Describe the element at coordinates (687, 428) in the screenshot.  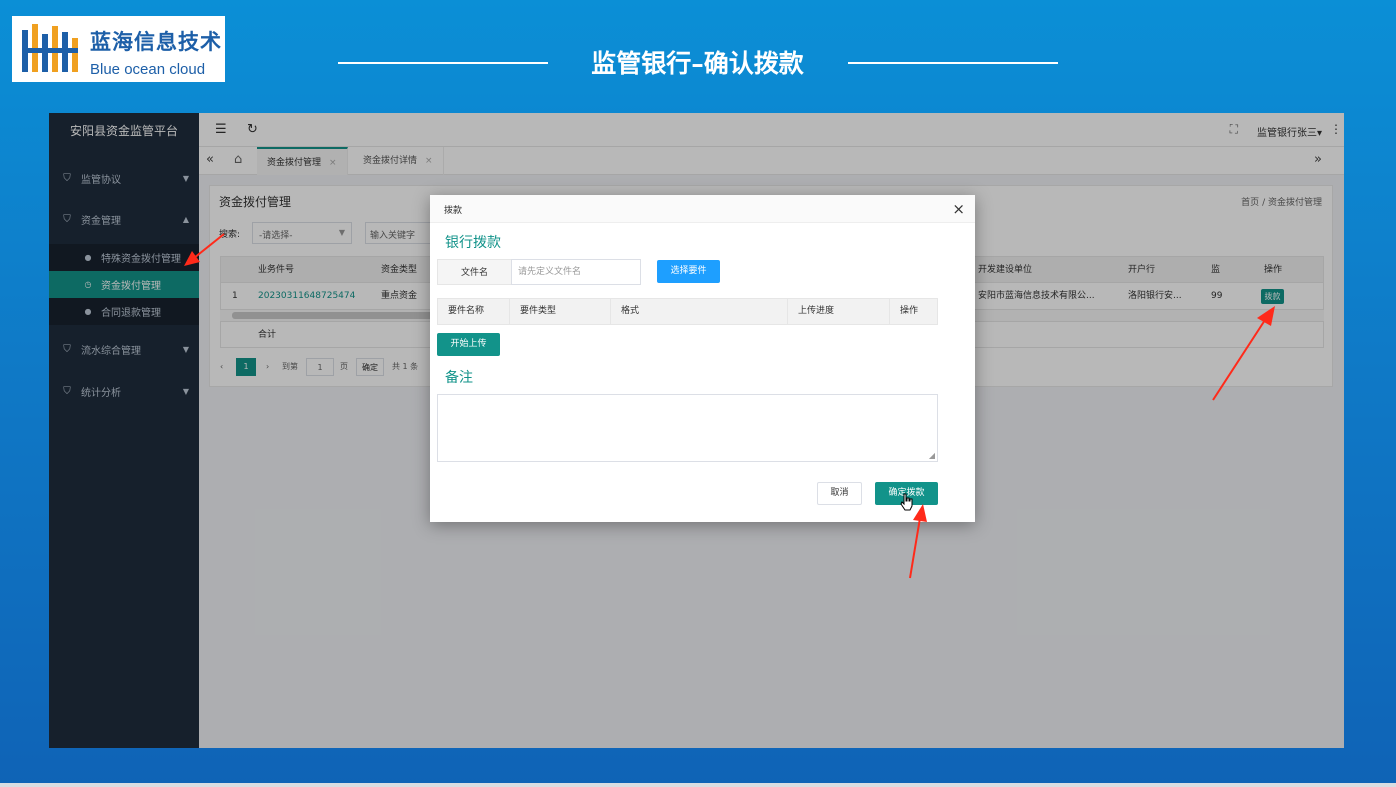
I see `remark-textarea: ◢` at that location.